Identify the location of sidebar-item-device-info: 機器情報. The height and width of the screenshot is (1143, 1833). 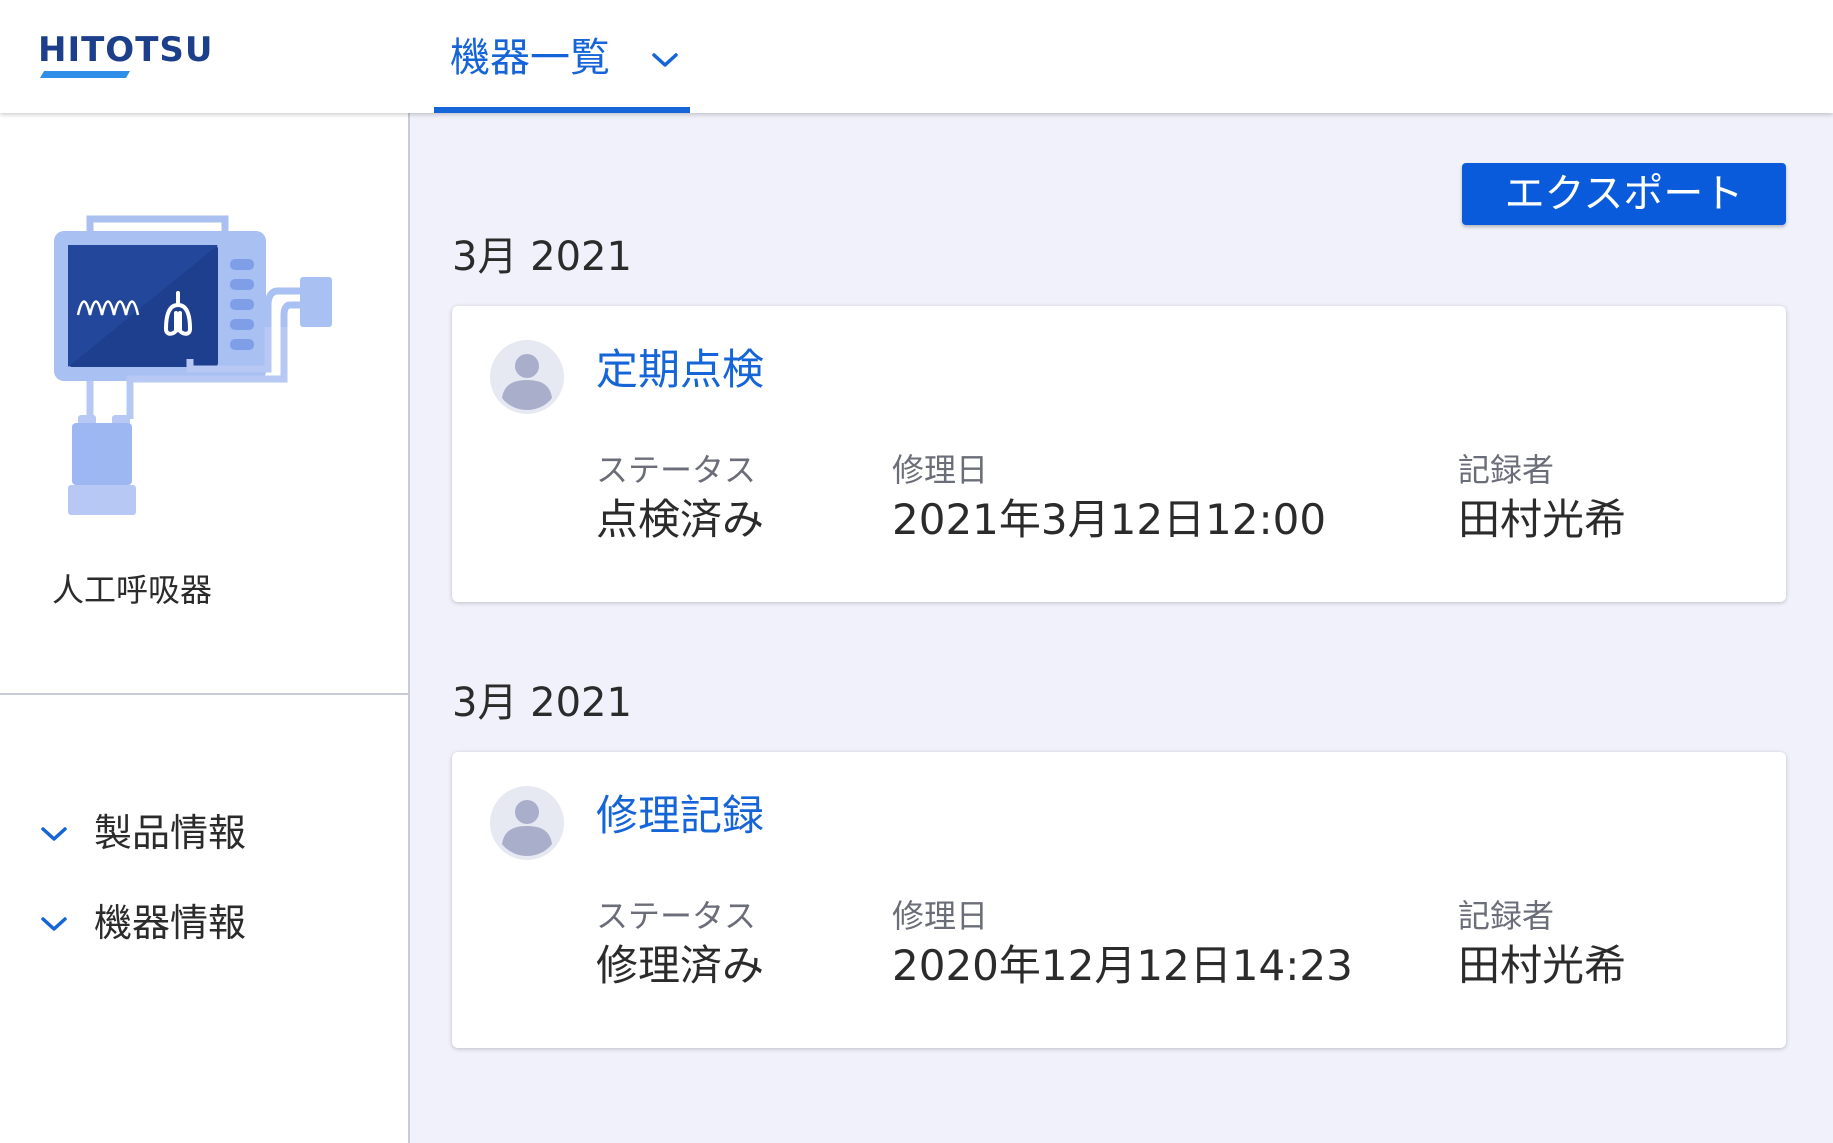
(186, 923).